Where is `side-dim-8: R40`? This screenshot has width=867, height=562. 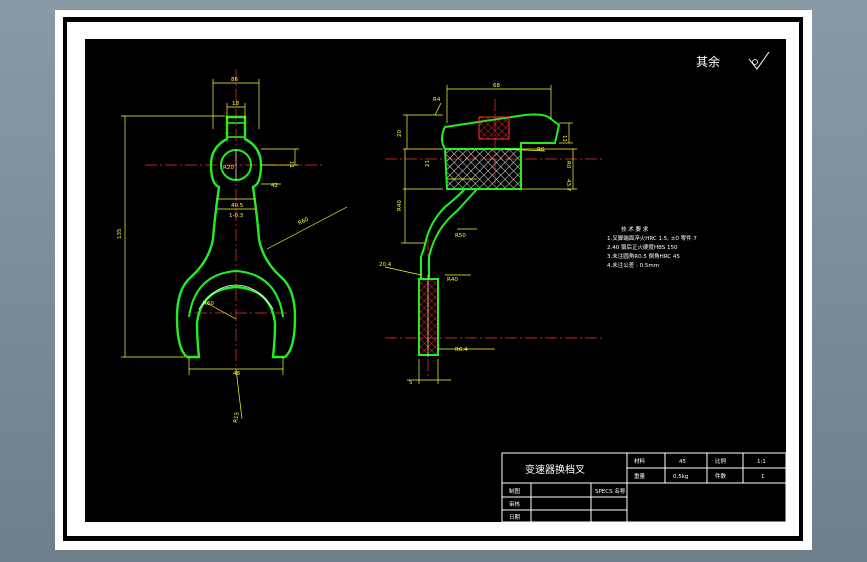
side-dim-8: R40 is located at coordinates (400, 205).